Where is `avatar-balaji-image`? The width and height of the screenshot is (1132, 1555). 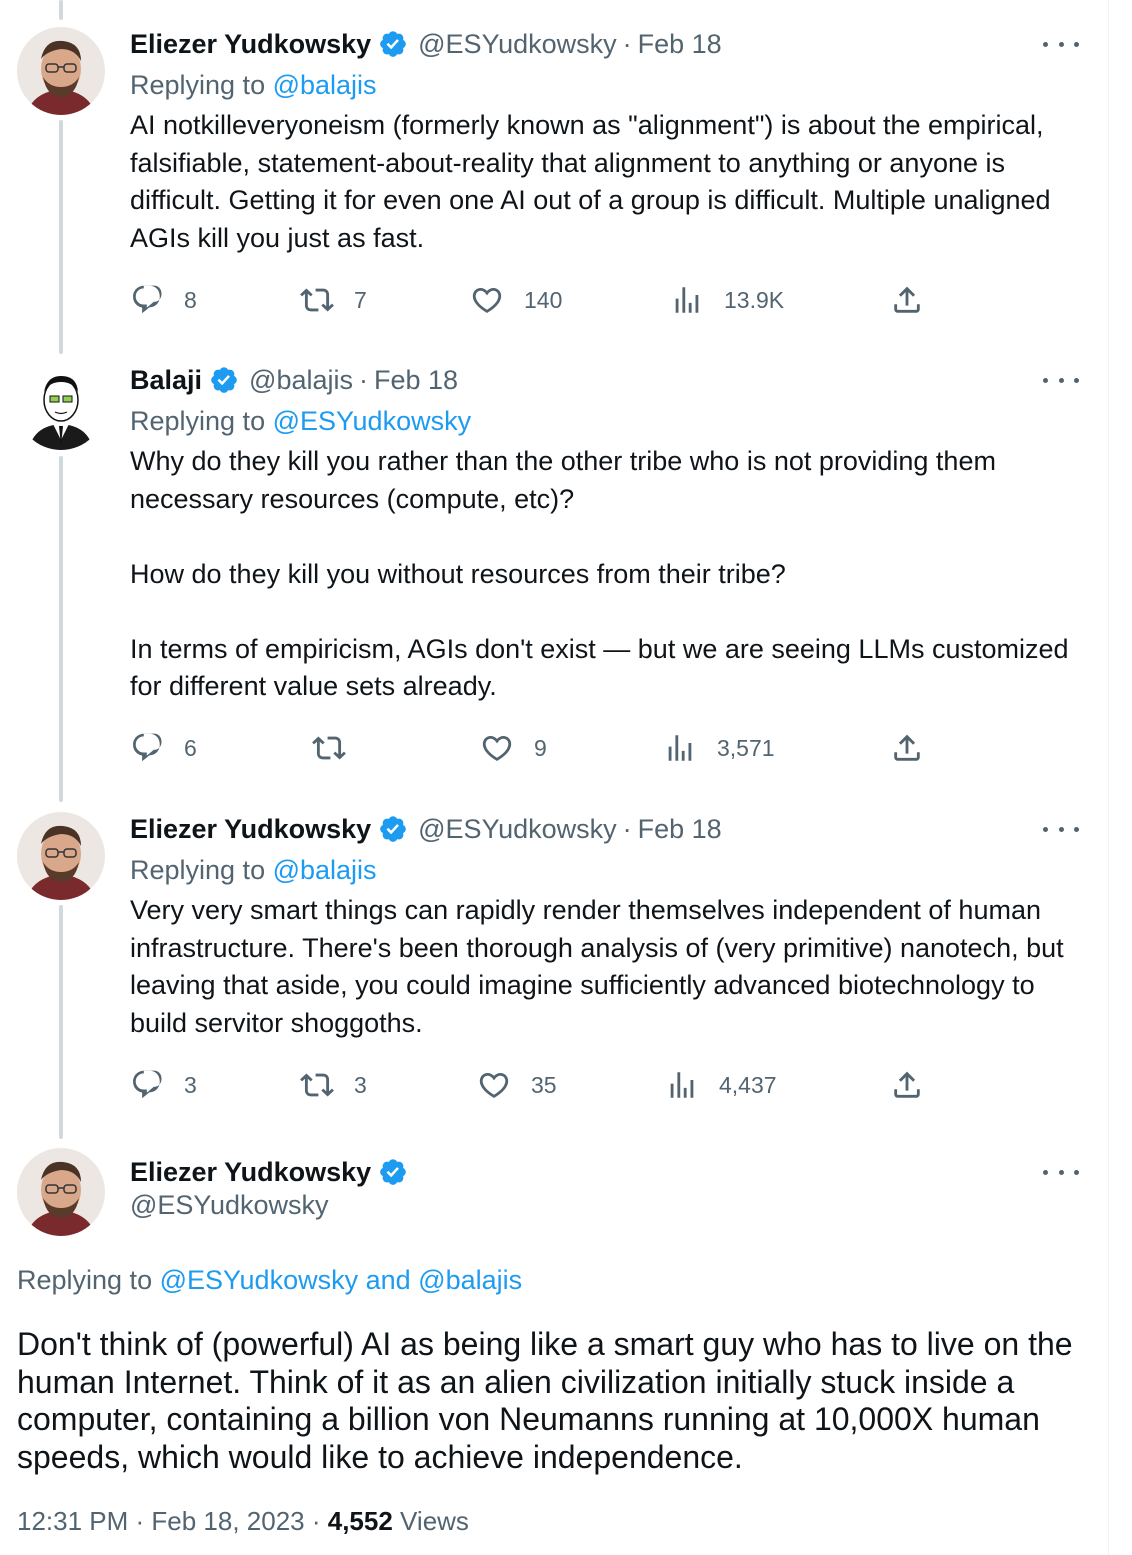
avatar-balaji-image is located at coordinates (61, 406).